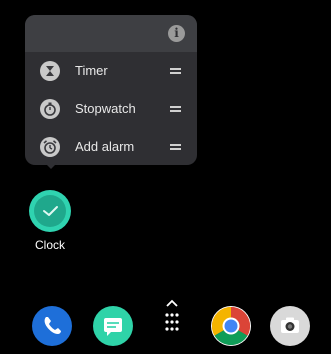 This screenshot has height=354, width=331. Describe the element at coordinates (50, 71) in the screenshot. I see `hourglass-icon` at that location.